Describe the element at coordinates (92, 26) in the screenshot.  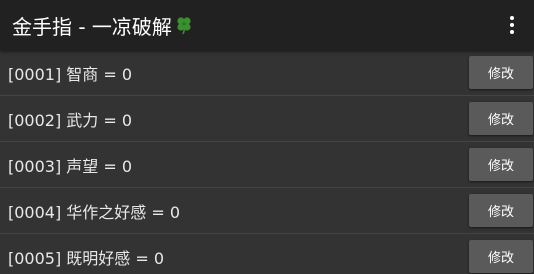
I see `app-title-text: 金手指 - 一凉破解` at that location.